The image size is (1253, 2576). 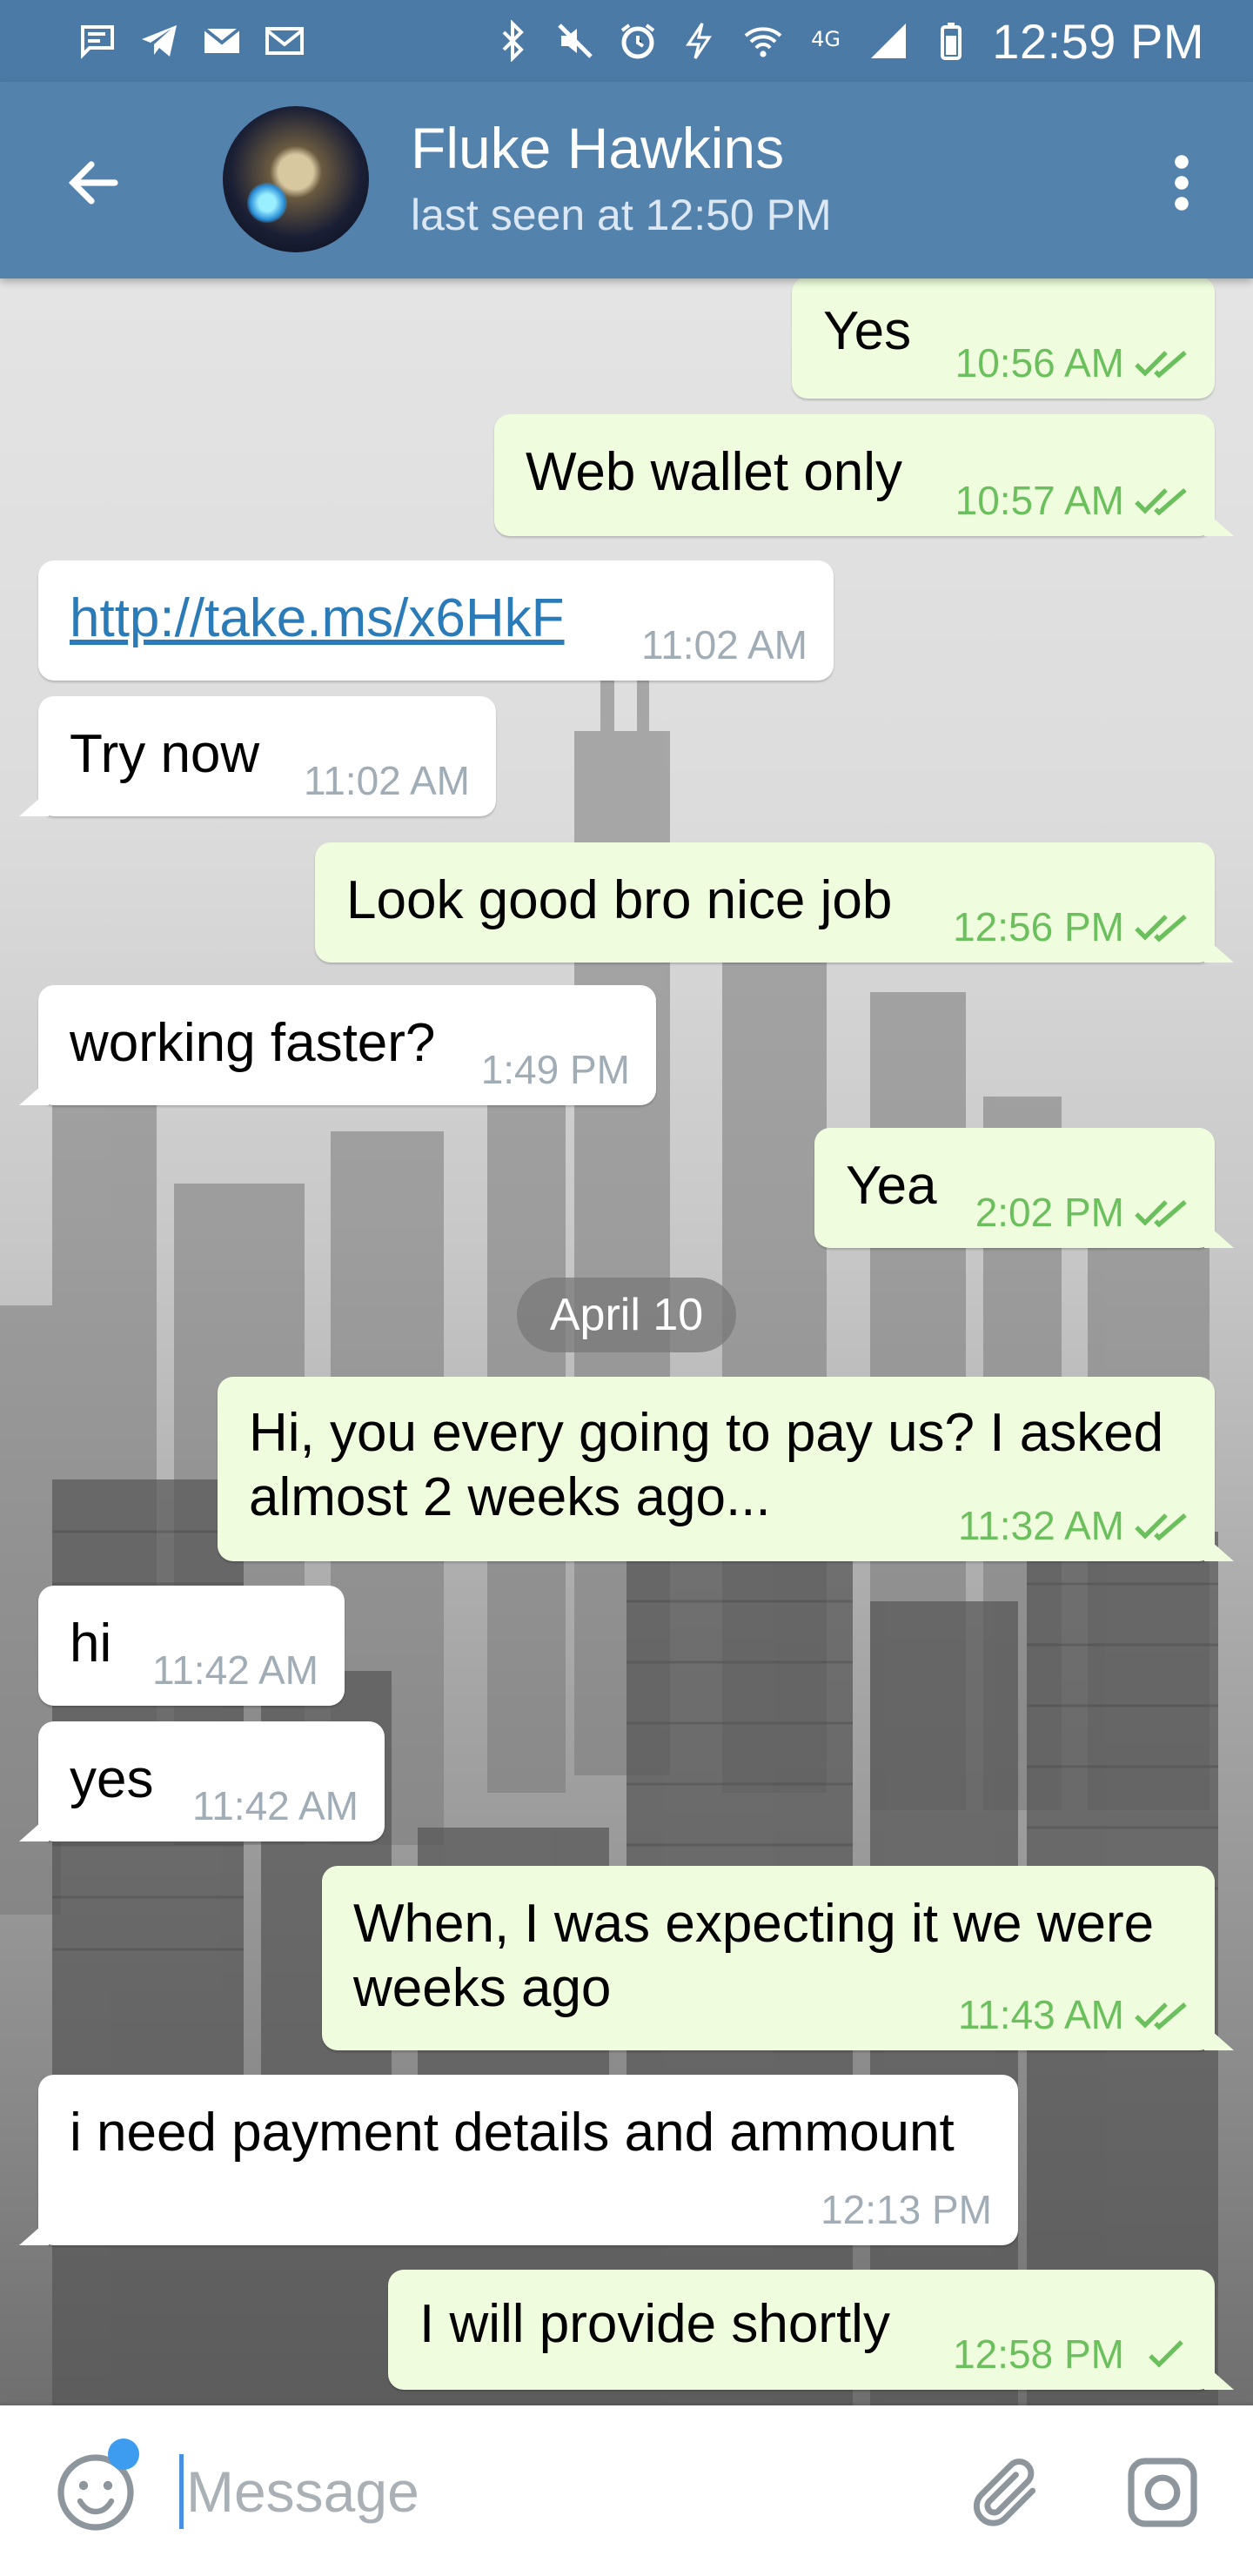 I want to click on status-bar-system: 4G 12:59 PM, so click(x=847, y=41).